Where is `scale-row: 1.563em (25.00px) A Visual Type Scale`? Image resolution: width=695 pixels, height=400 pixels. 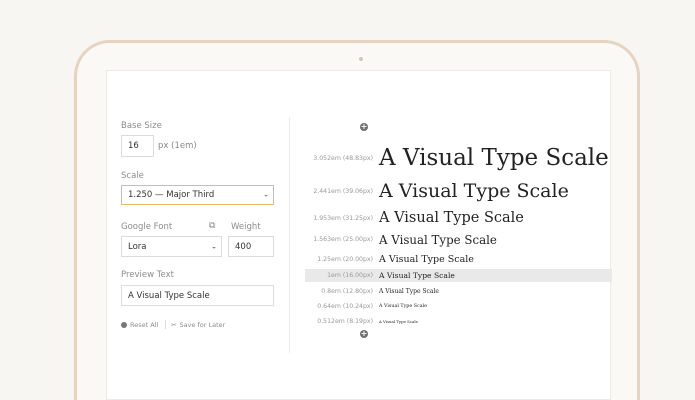
scale-row: 1.563em (25.00px) A Visual Type Scale is located at coordinates (458, 239).